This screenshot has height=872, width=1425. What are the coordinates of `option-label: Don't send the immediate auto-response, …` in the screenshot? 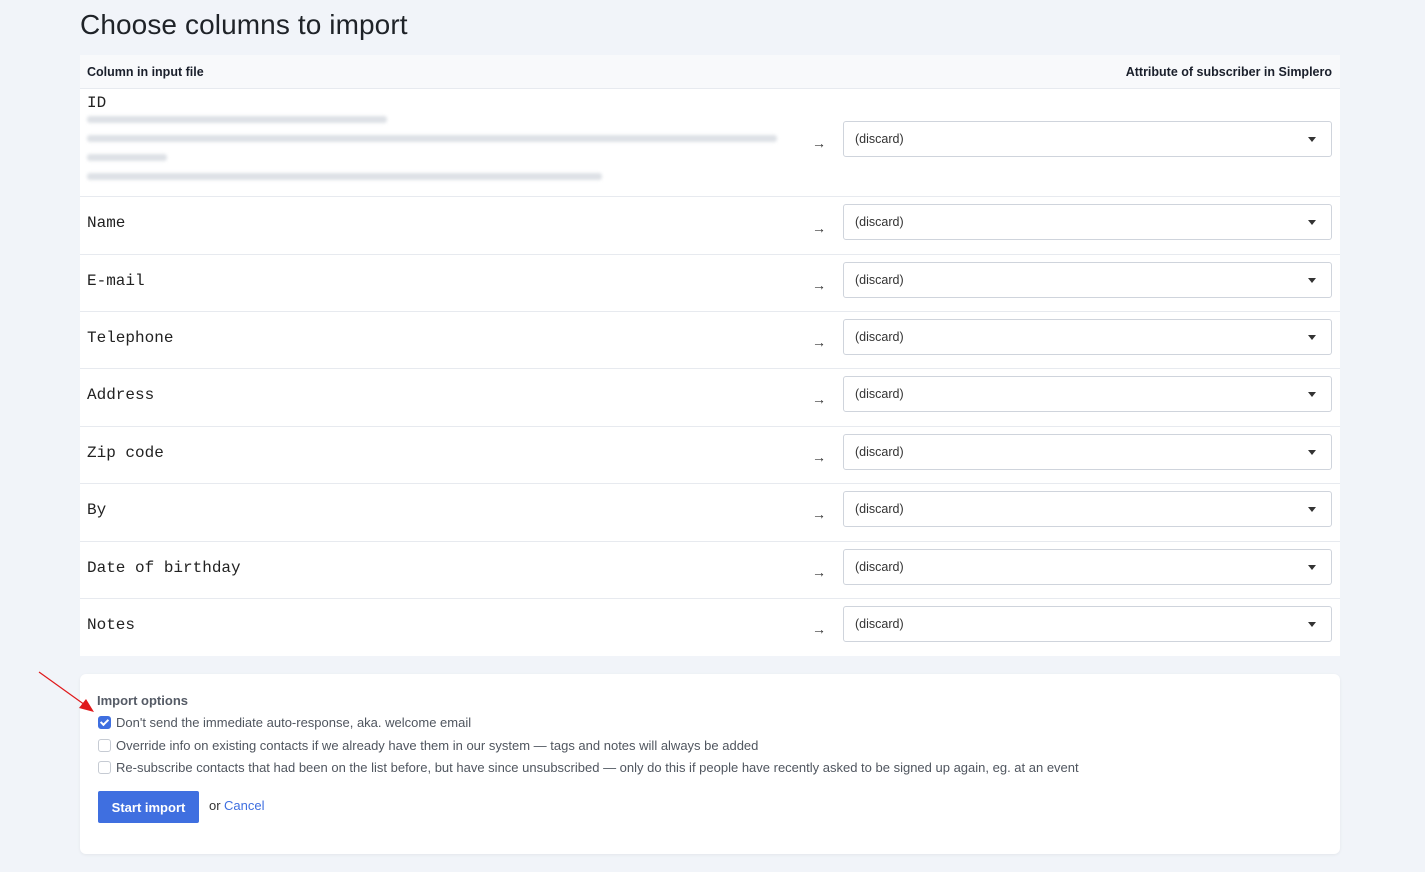 It's located at (294, 722).